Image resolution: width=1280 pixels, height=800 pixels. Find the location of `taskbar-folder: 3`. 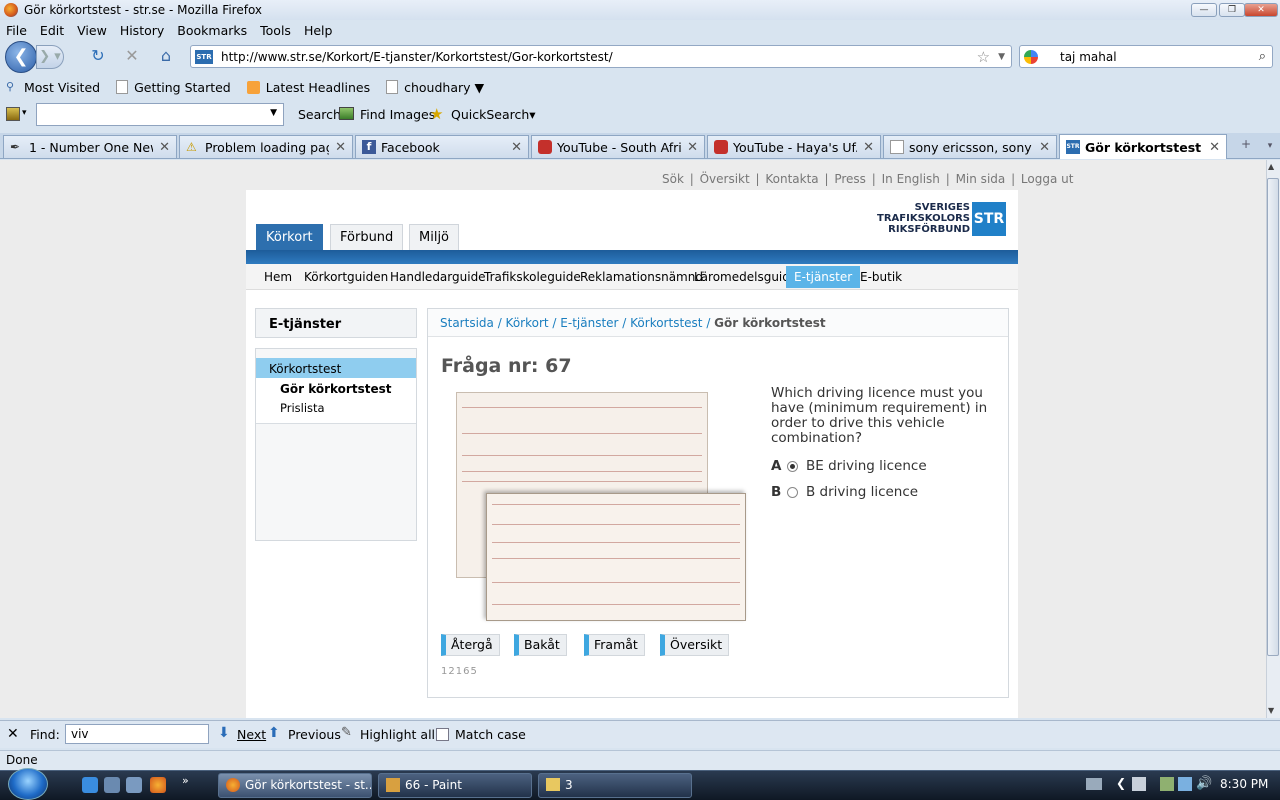

taskbar-folder: 3 is located at coordinates (615, 785).